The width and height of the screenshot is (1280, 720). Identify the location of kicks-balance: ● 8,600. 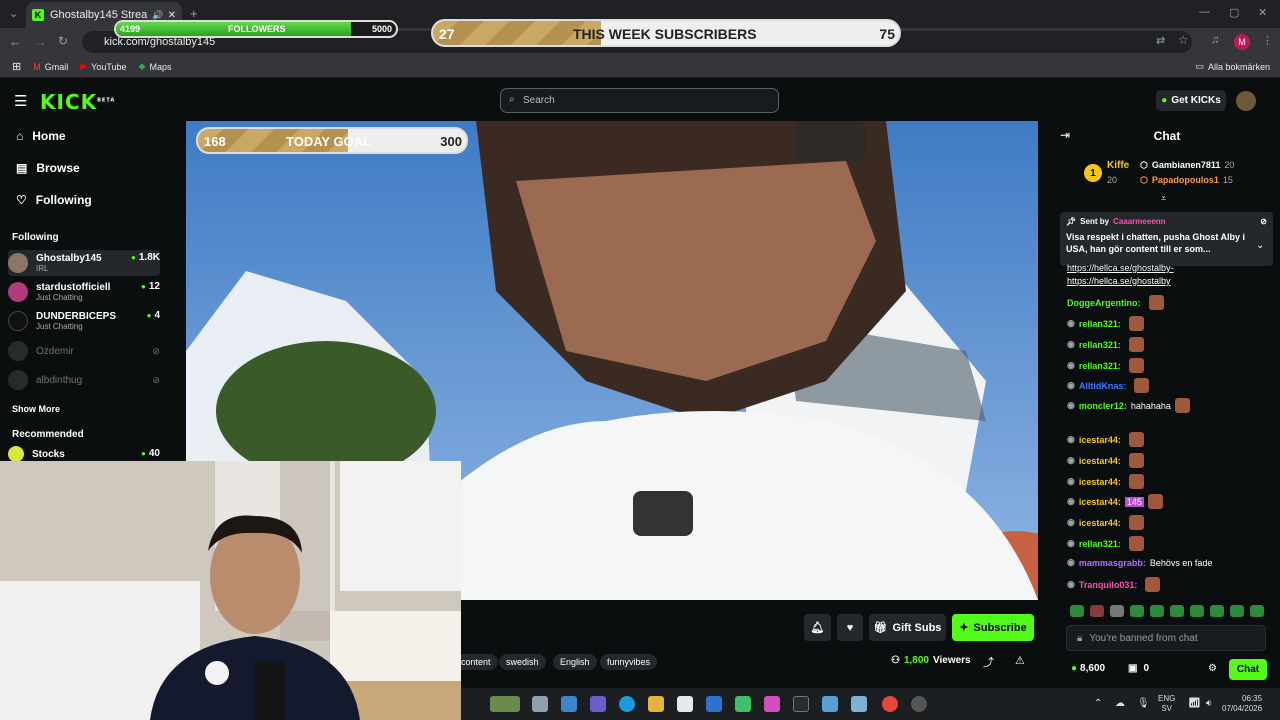
(1088, 668).